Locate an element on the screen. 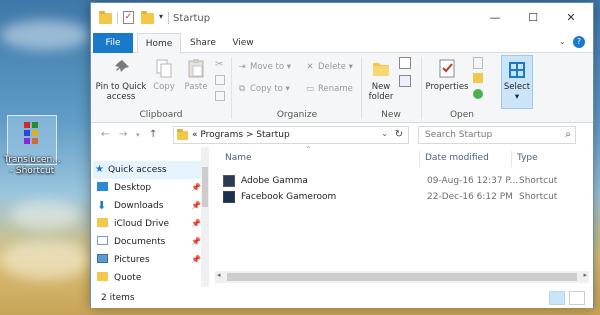 Image resolution: width=600 pixels, height=315 pixels. easy-access-icon is located at coordinates (405, 81).